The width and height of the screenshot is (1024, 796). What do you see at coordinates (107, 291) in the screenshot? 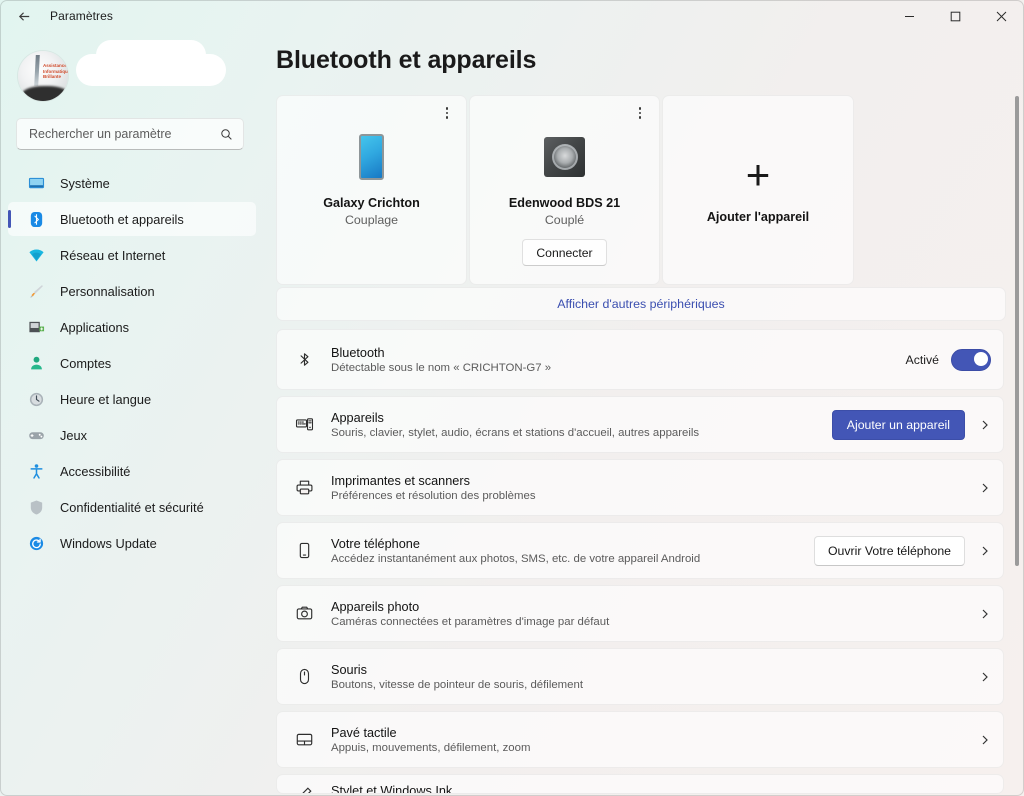
I see `sidebar-item-label: Personnalisation` at bounding box center [107, 291].